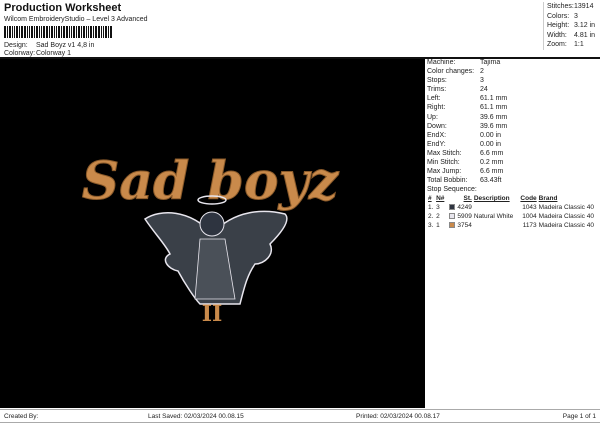  I want to click on machine-row: Trims: 24, so click(513, 89).